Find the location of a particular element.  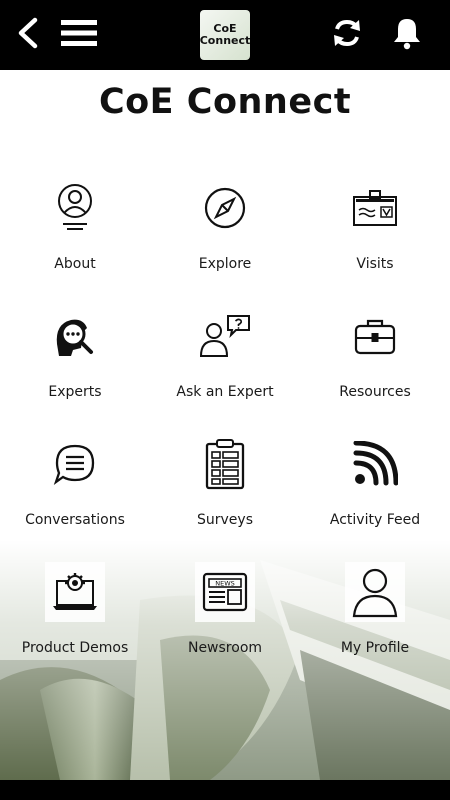

tile-label: Activity Feed is located at coordinates (375, 520).